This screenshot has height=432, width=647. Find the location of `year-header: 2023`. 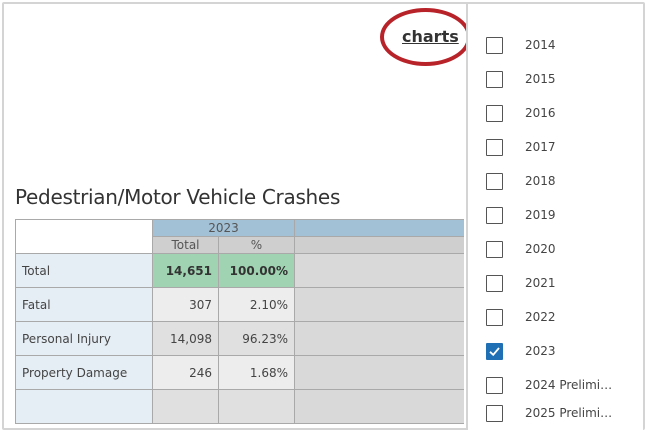

year-header: 2023 is located at coordinates (223, 228).